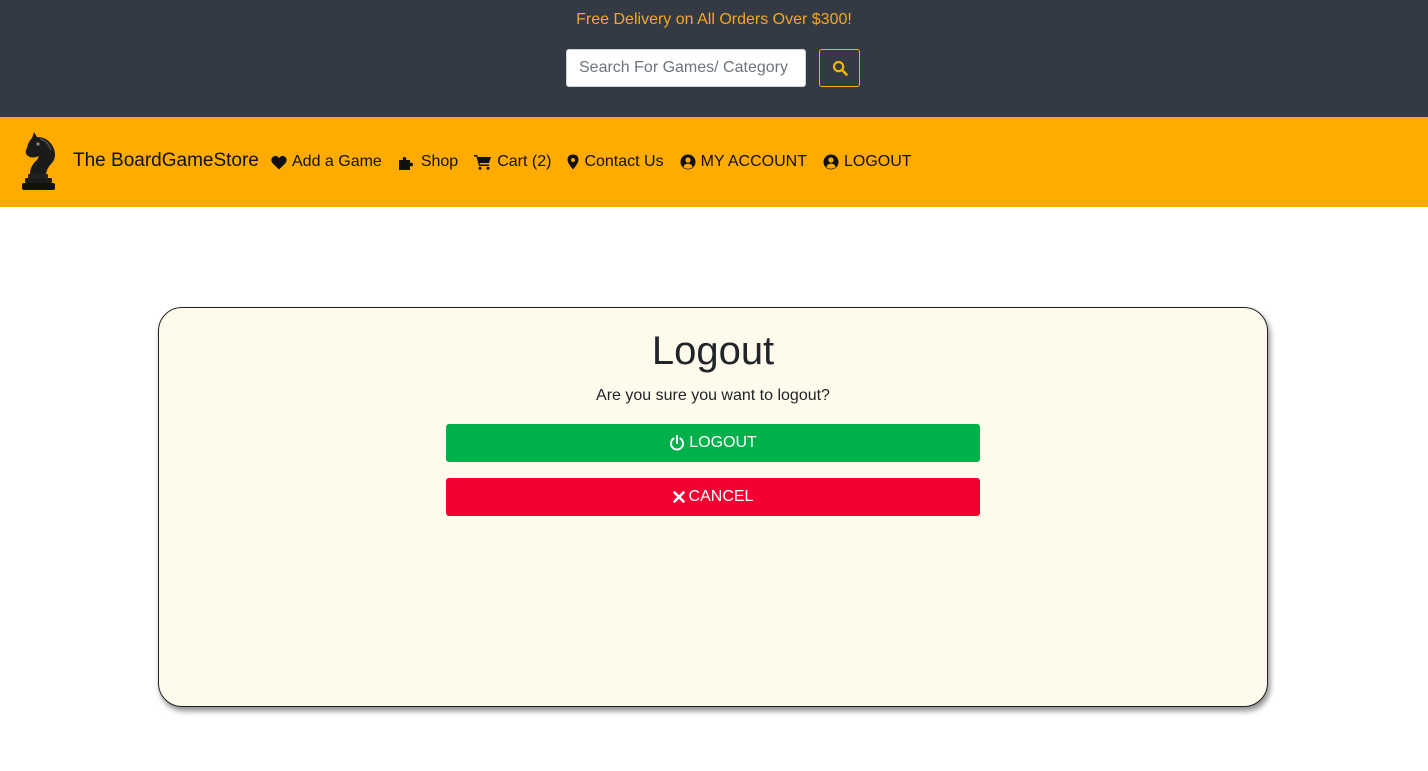  I want to click on search-input, so click(686, 68).